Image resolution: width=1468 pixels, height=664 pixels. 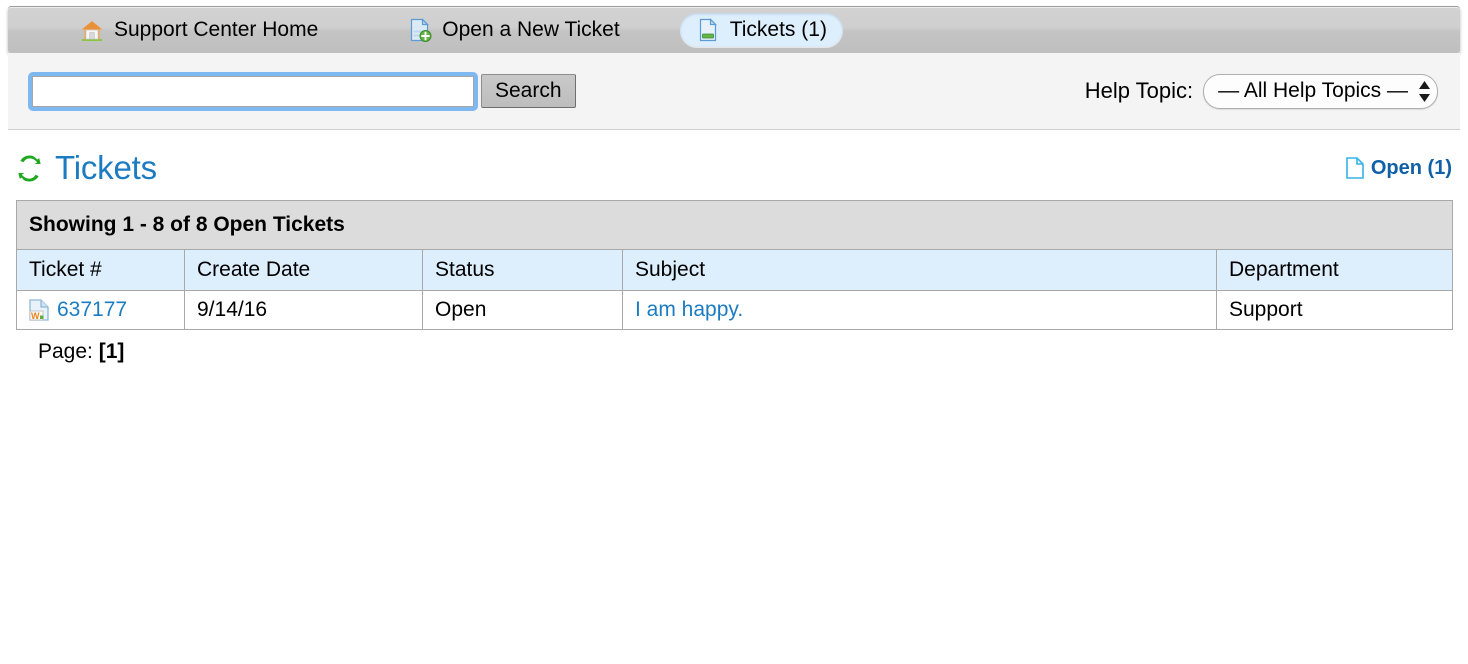 I want to click on search-button: Search, so click(x=528, y=91).